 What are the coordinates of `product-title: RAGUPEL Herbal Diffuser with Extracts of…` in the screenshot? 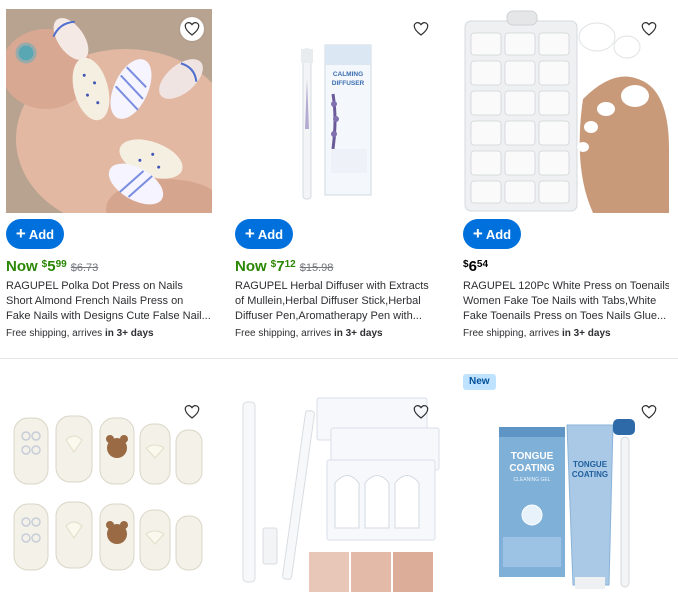 It's located at (338, 301).